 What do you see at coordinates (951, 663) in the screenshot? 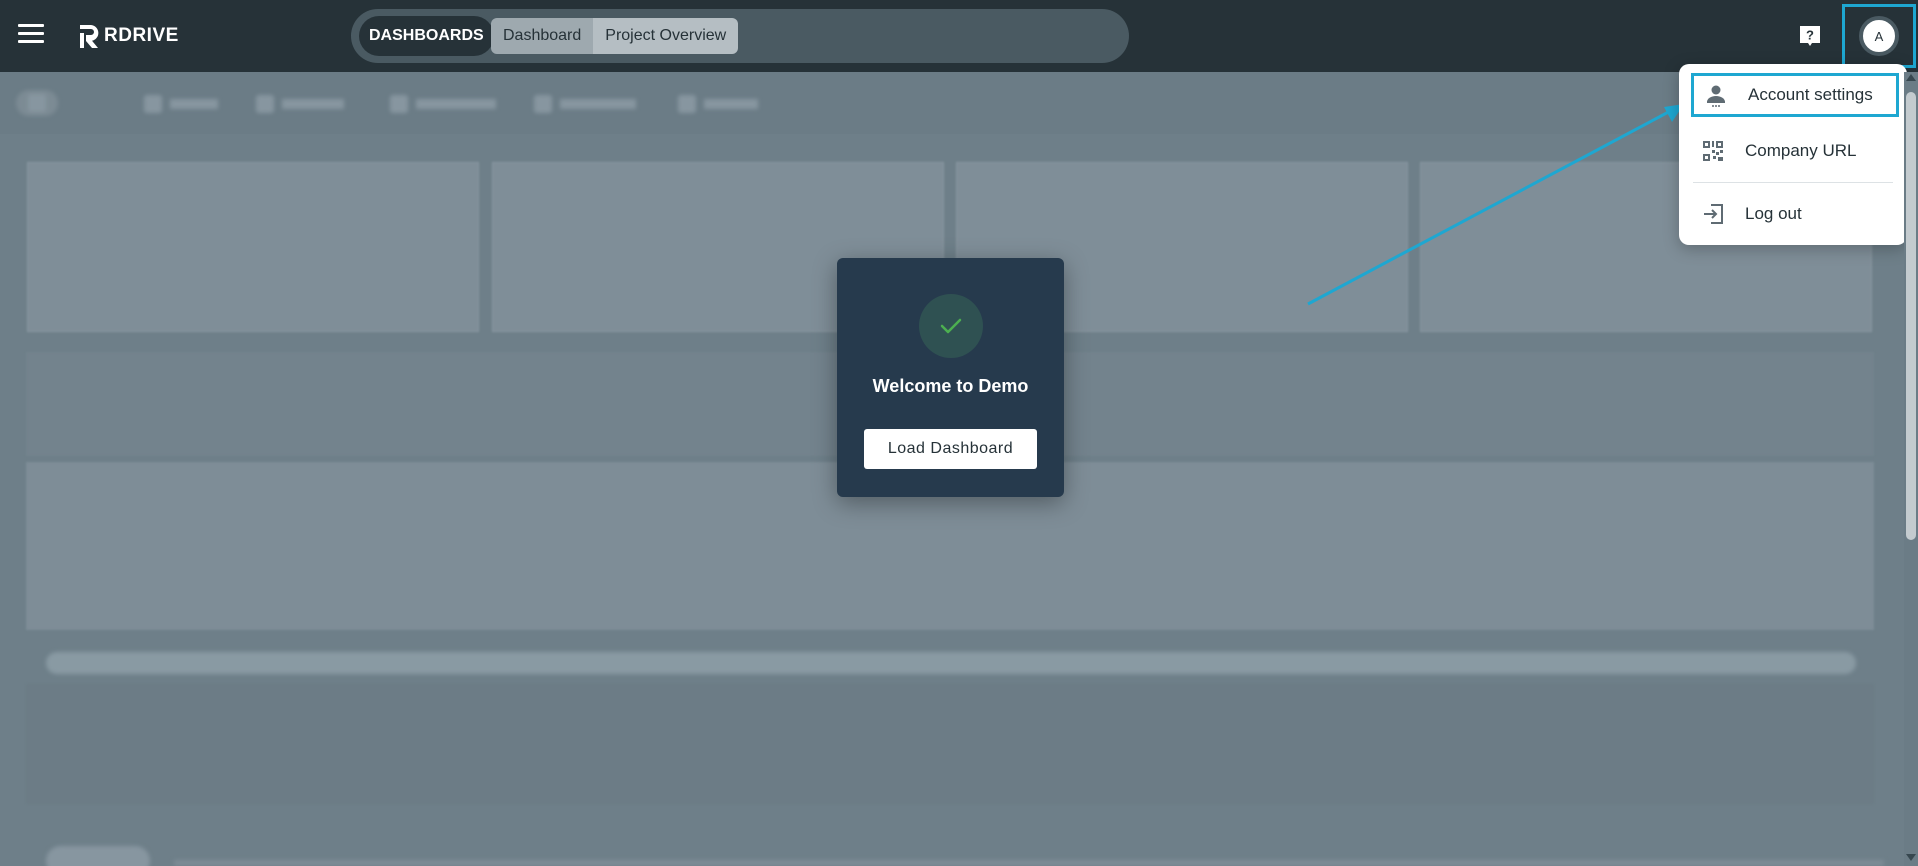
I see `background-progress` at bounding box center [951, 663].